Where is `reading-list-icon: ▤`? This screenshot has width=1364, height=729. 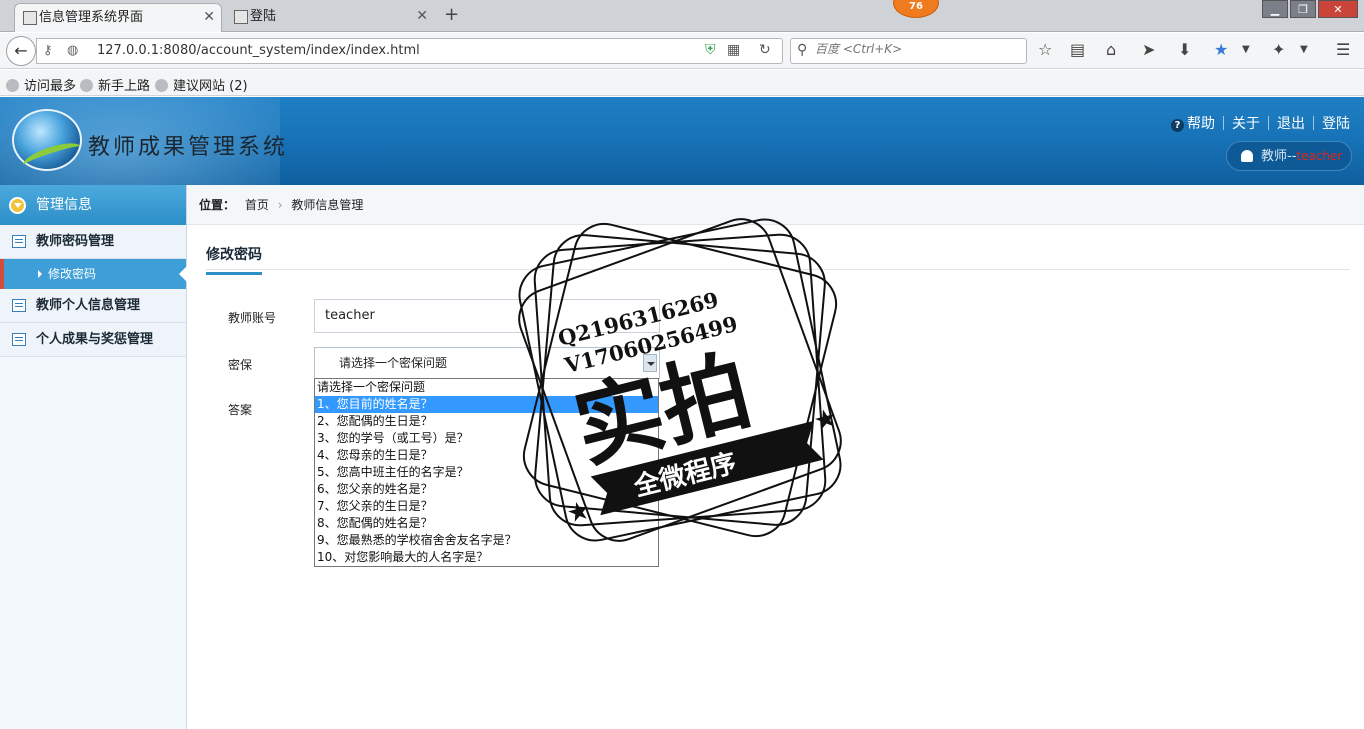 reading-list-icon: ▤ is located at coordinates (1077, 49).